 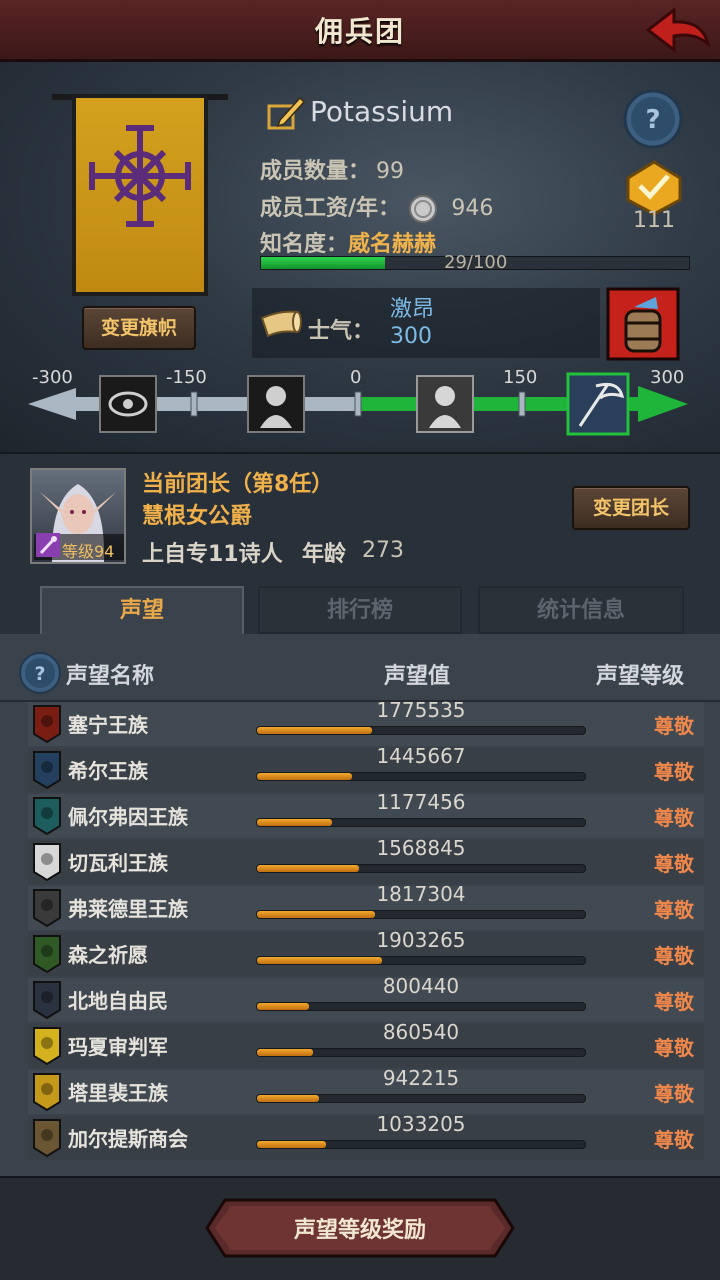 What do you see at coordinates (108, 955) in the screenshot?
I see `faction-name: 森之祈愿` at bounding box center [108, 955].